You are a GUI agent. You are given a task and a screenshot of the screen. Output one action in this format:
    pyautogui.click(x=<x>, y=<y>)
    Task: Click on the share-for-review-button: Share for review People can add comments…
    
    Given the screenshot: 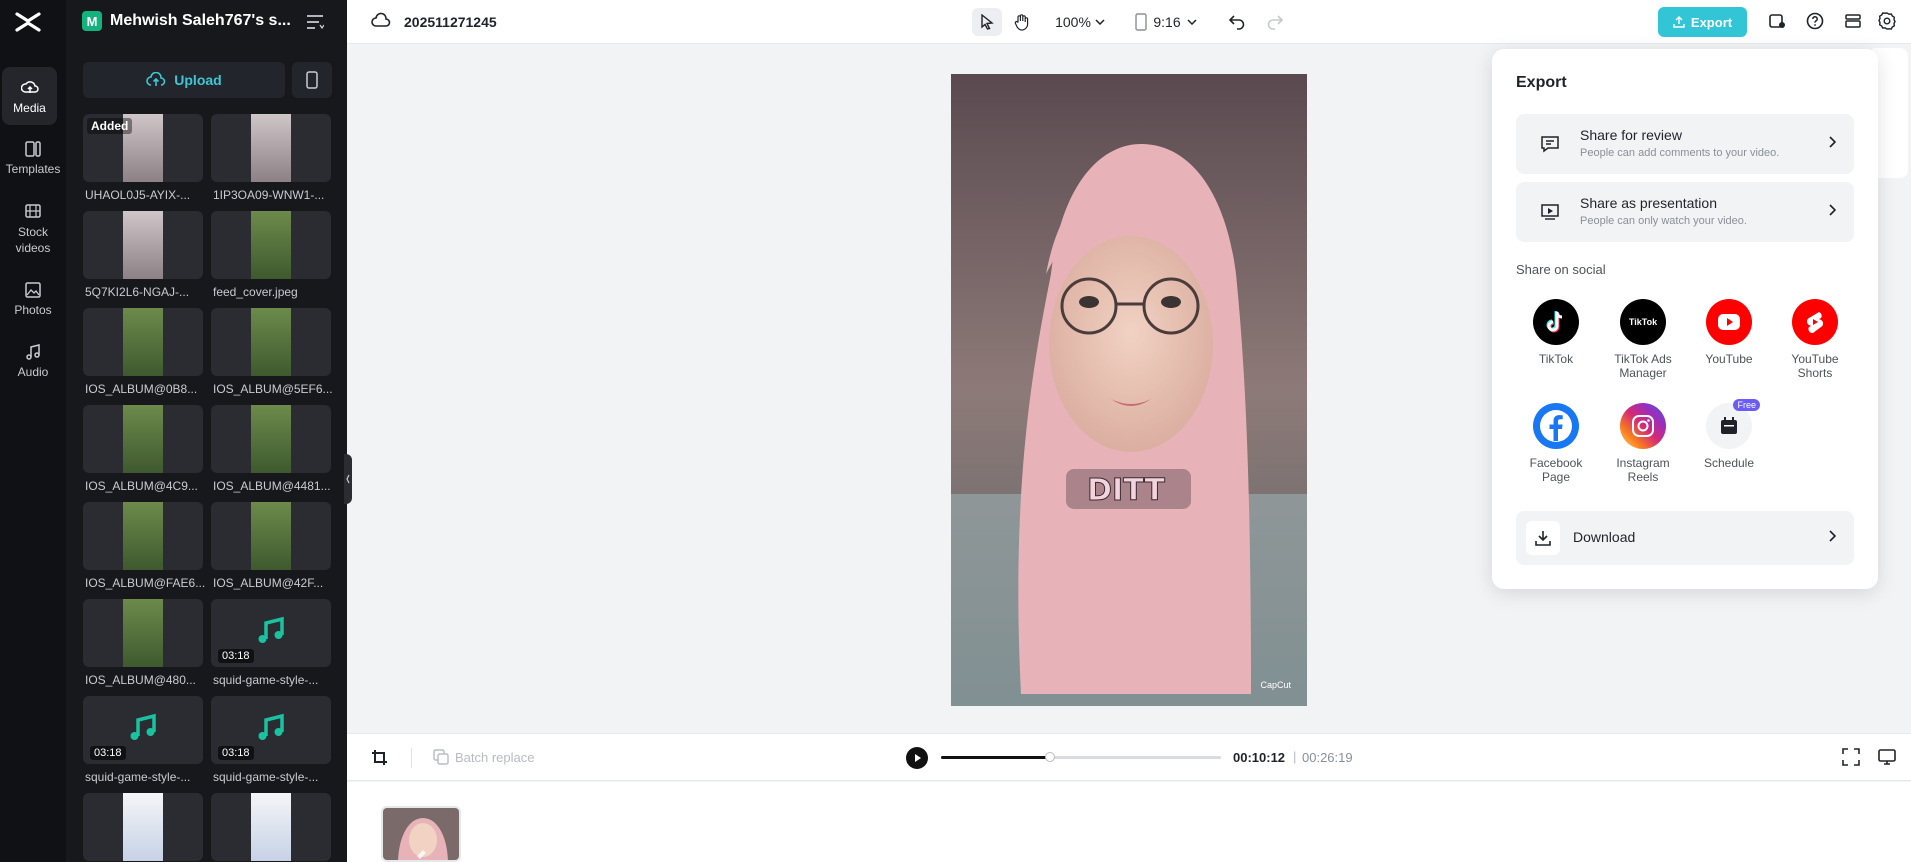 What is the action you would take?
    pyautogui.click(x=1685, y=144)
    